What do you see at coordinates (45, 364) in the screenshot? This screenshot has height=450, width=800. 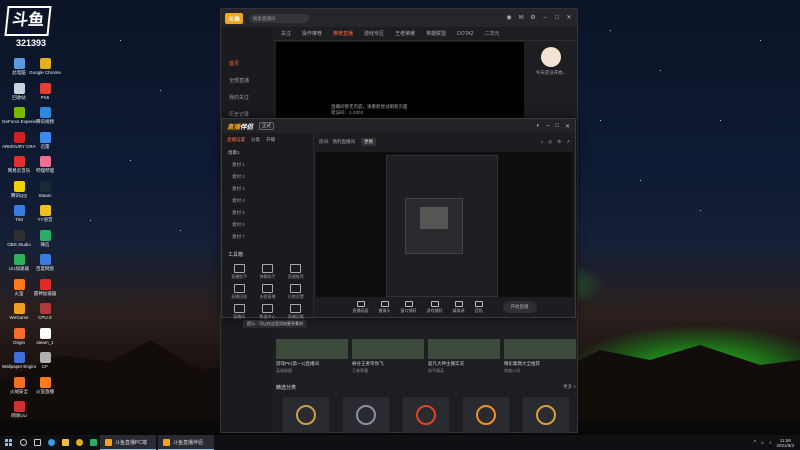 I see `desktop-icon: CF` at bounding box center [45, 364].